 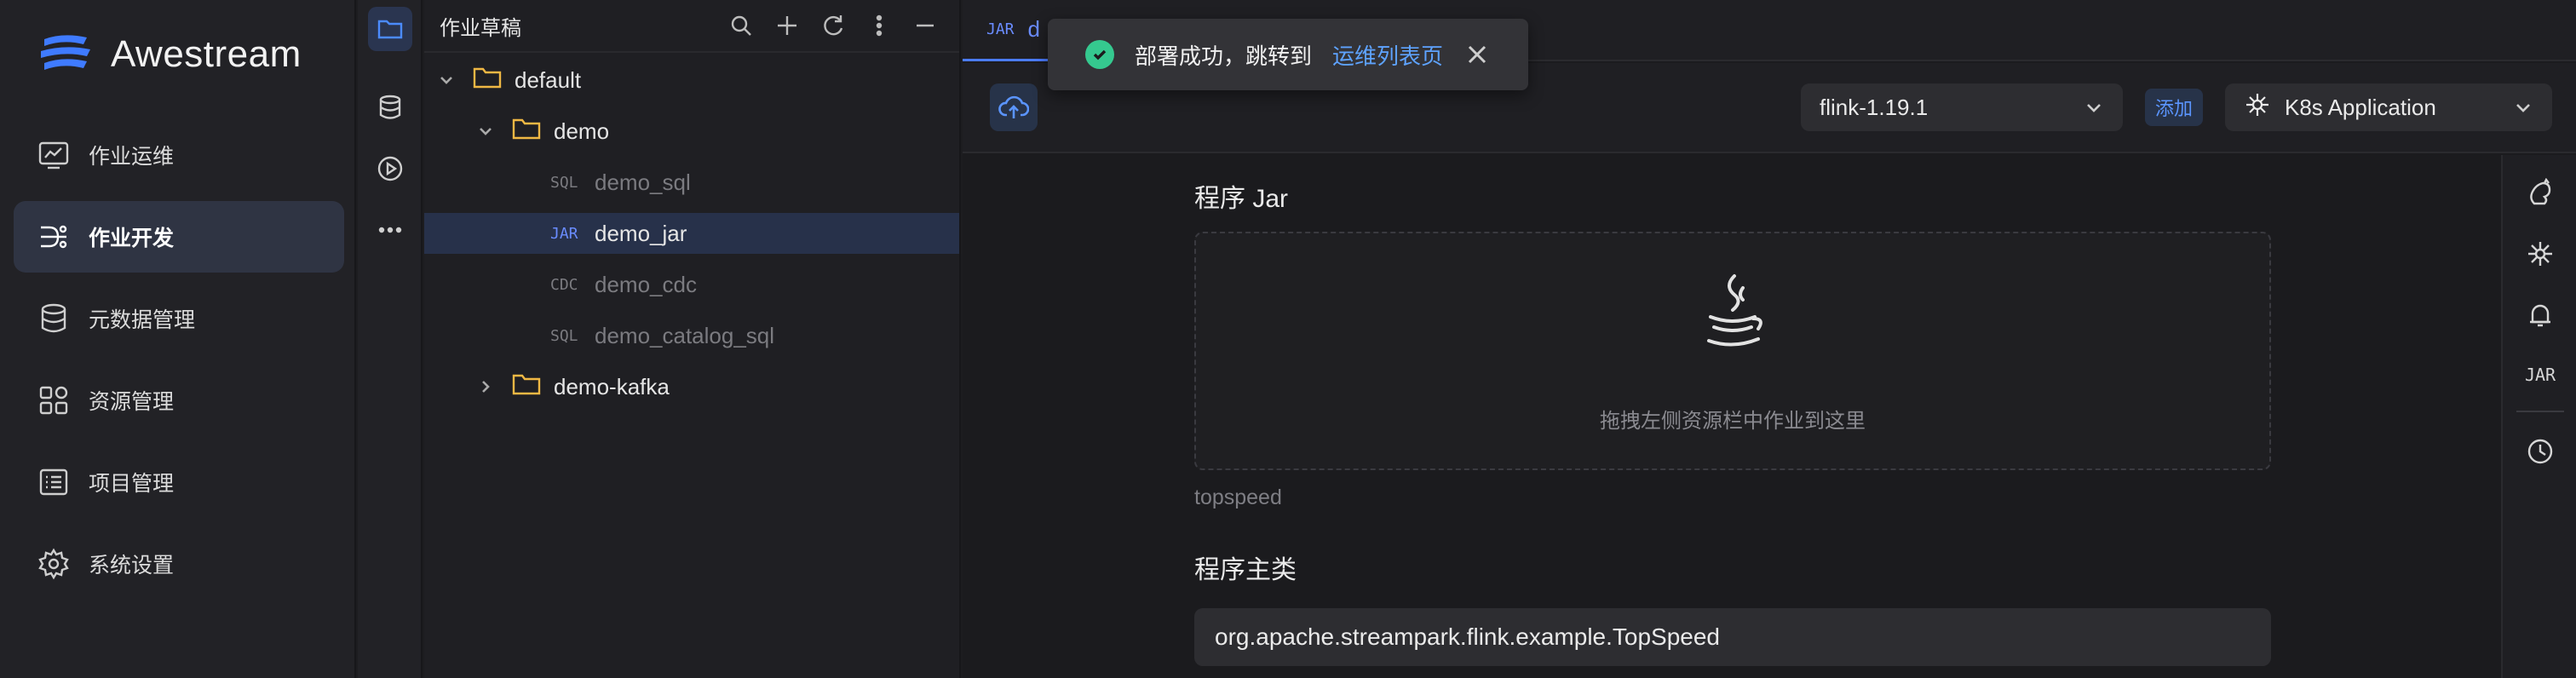 I want to click on explorer-tools, so click(x=842, y=26).